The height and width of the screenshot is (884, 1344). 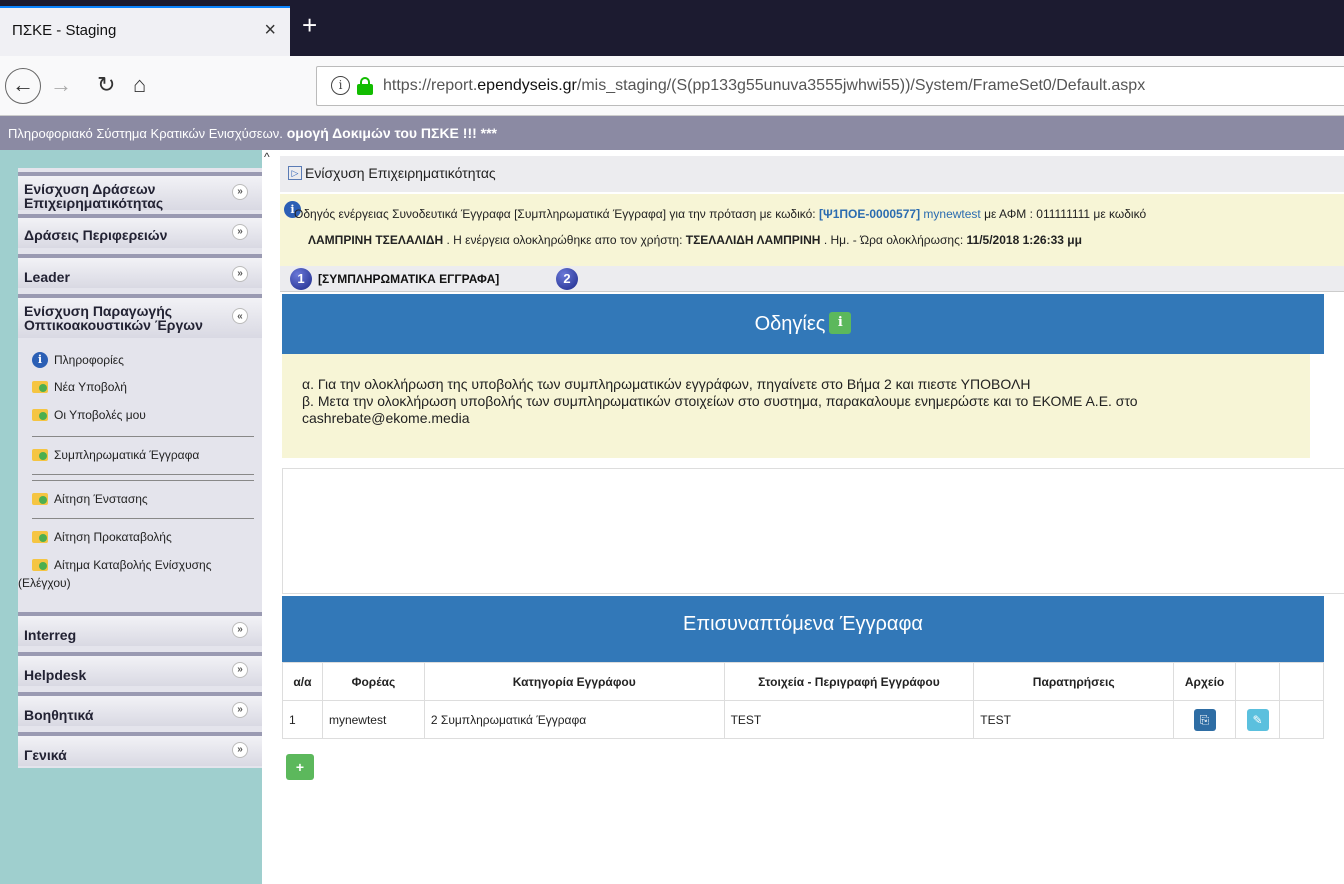 What do you see at coordinates (267, 157) in the screenshot?
I see `scroll-up-icon: ^` at bounding box center [267, 157].